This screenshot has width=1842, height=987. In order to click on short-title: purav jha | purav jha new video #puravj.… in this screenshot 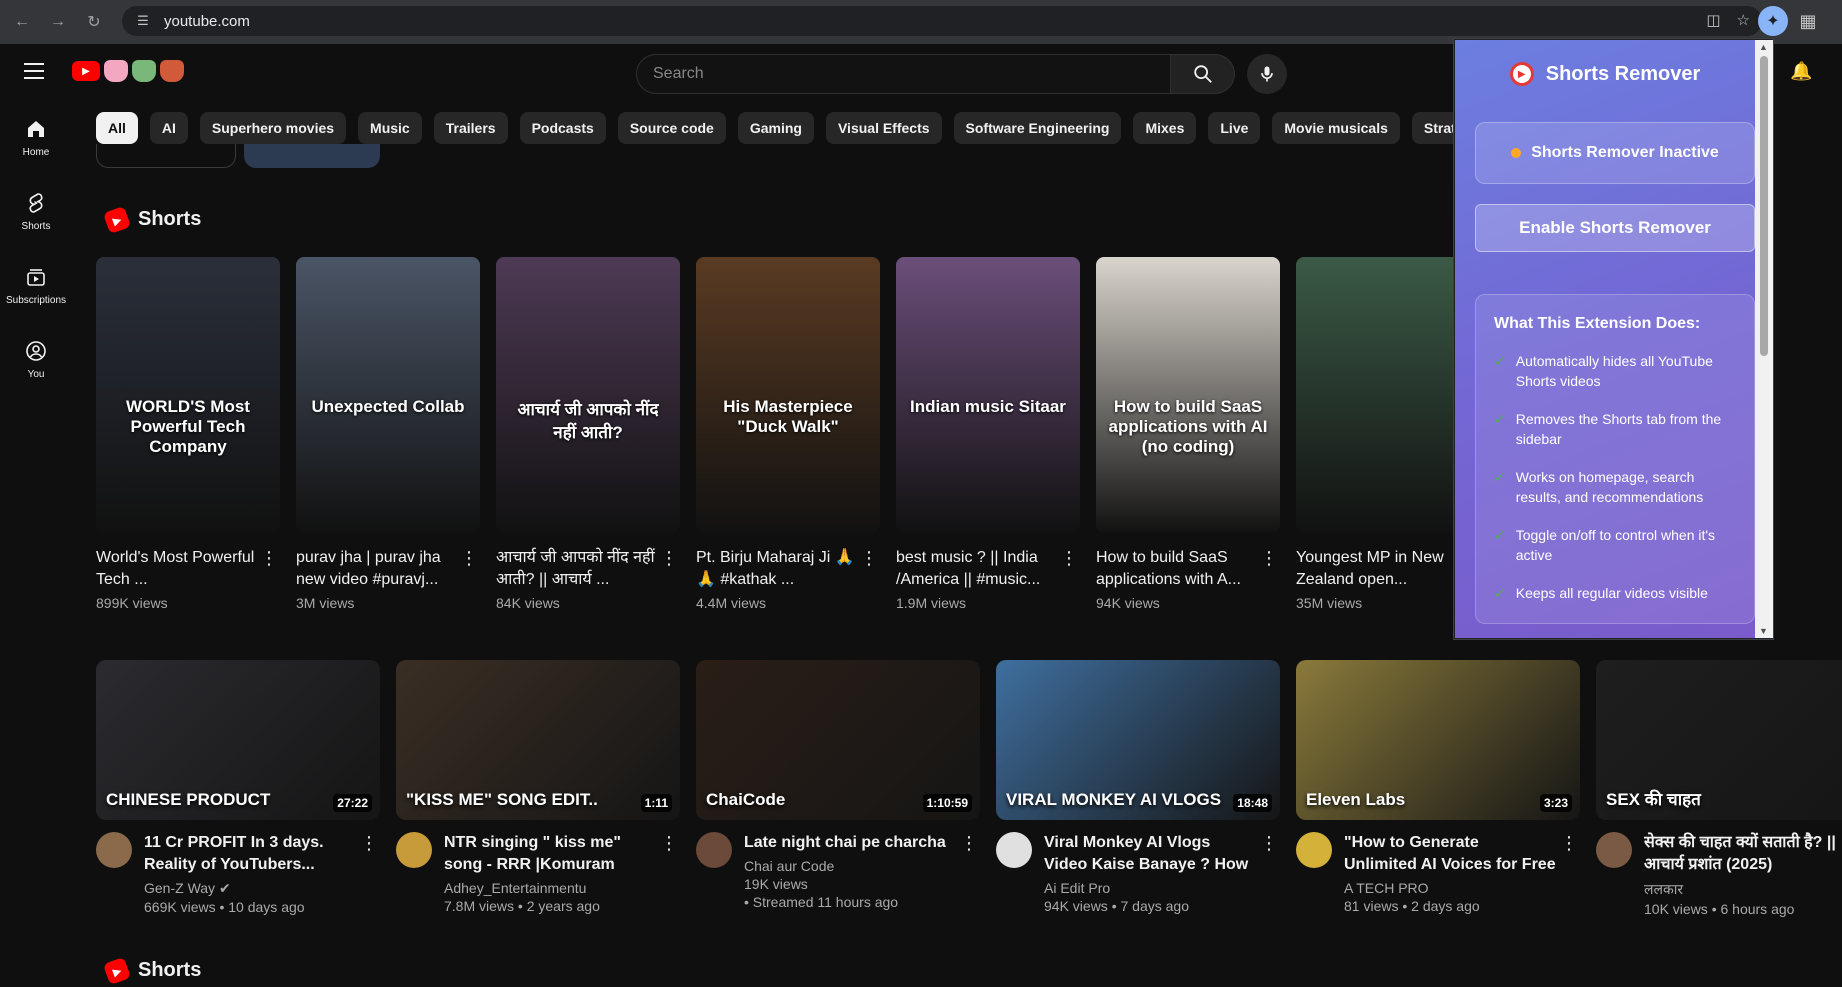, I will do `click(376, 569)`.